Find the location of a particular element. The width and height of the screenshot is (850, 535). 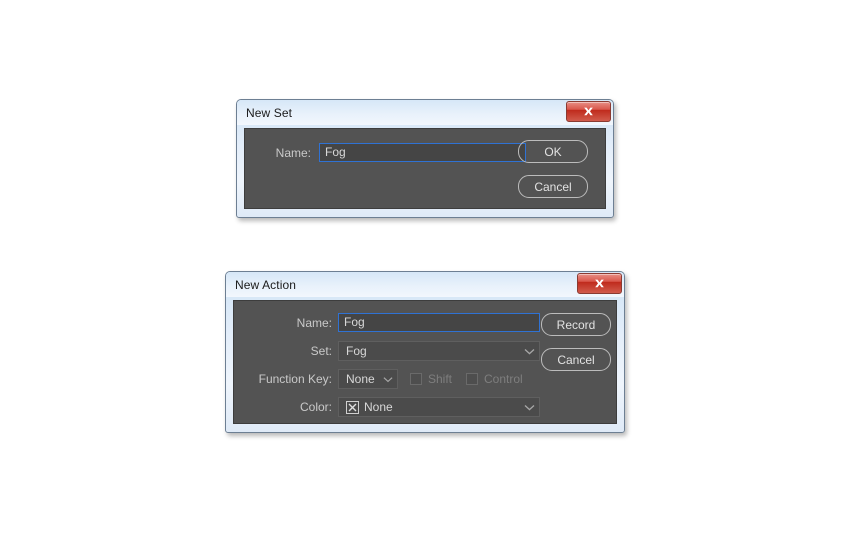

ok-button-label: OK is located at coordinates (553, 151).